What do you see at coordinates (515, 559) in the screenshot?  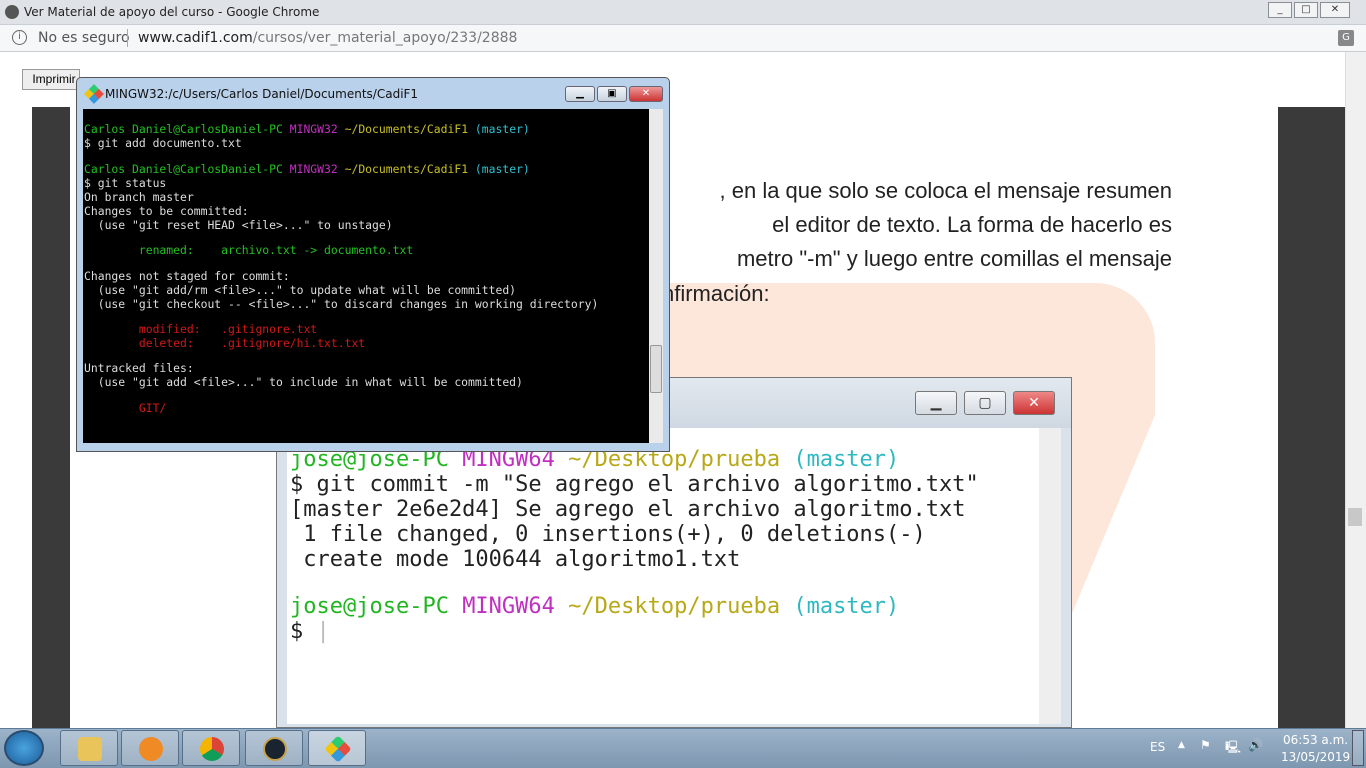 I see `terminal-text: create mode 100644 algoritmo1.txt` at bounding box center [515, 559].